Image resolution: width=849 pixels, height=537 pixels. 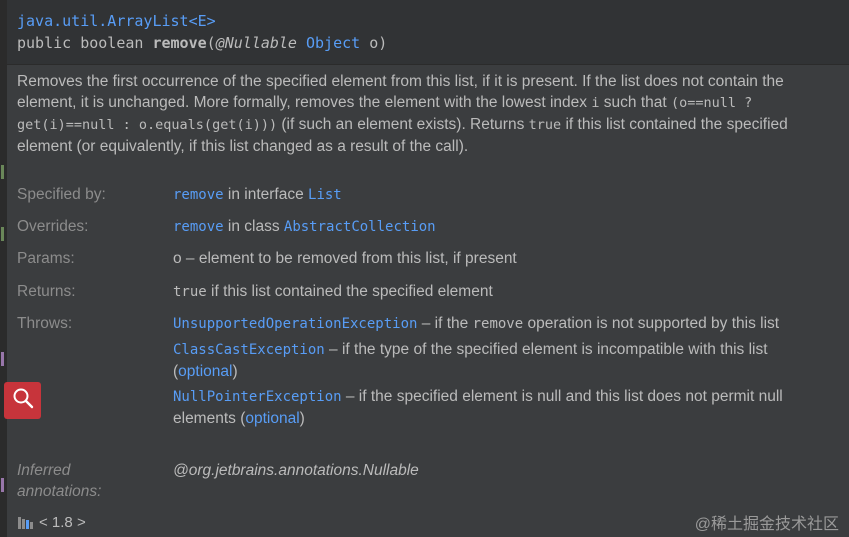 What do you see at coordinates (595, 103) in the screenshot?
I see `description-code: i` at bounding box center [595, 103].